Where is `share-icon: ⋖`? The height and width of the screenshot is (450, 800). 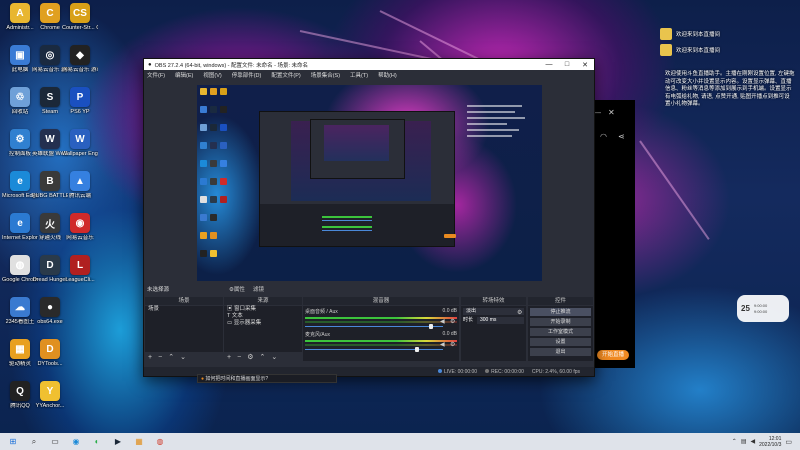 share-icon: ⋖ is located at coordinates (621, 136).